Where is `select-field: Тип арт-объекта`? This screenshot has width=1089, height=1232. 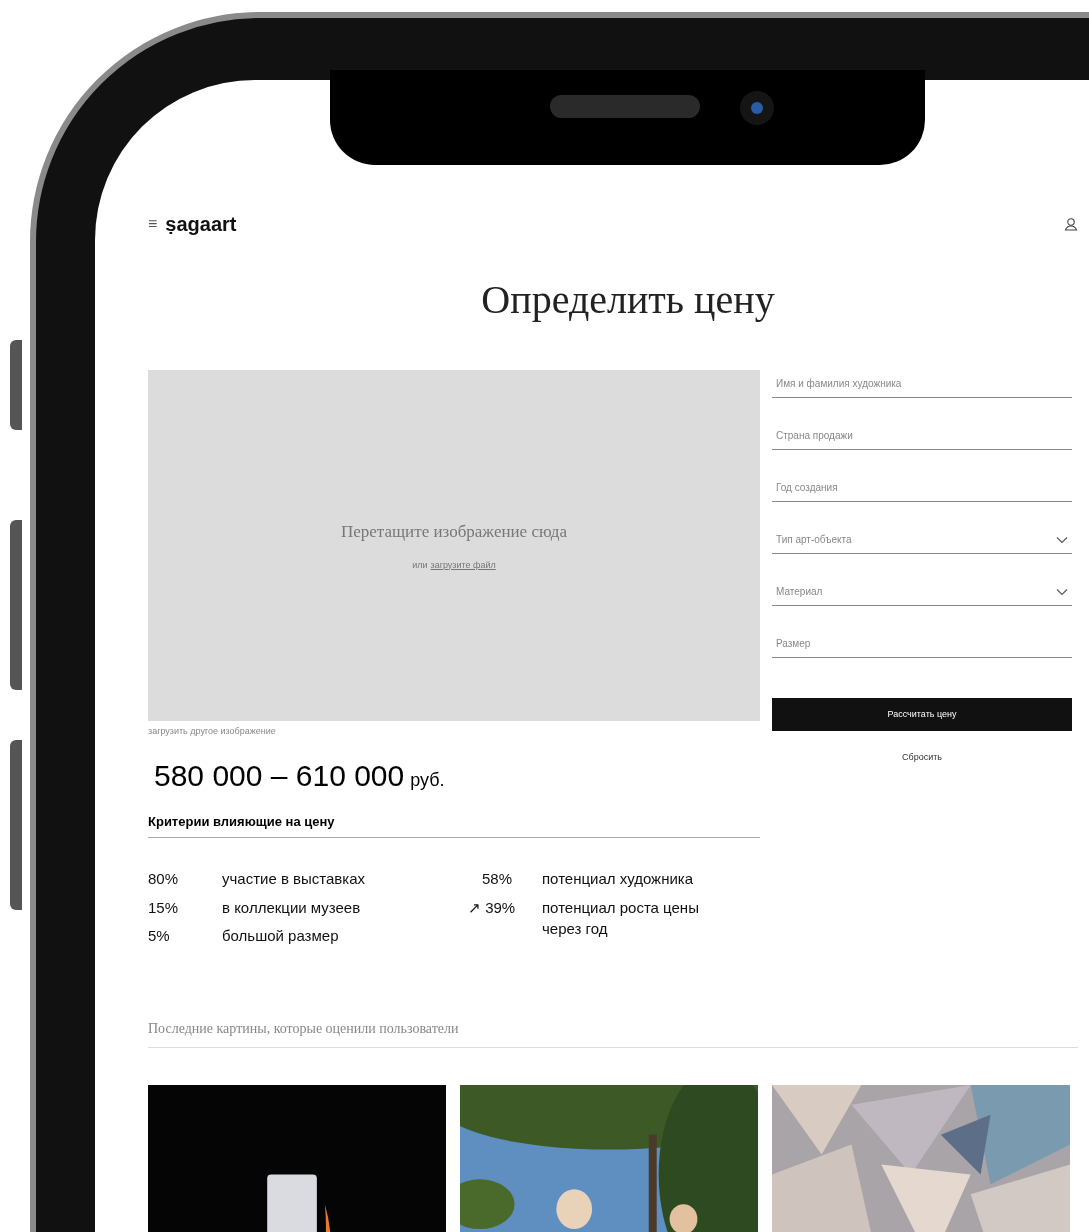
select-field: Тип арт-объекта is located at coordinates (922, 540).